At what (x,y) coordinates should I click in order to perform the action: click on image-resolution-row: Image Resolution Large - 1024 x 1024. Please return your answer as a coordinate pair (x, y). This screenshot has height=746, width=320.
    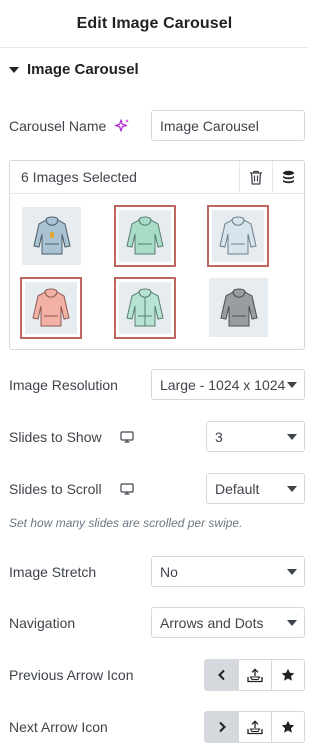
    Looking at the image, I should click on (157, 384).